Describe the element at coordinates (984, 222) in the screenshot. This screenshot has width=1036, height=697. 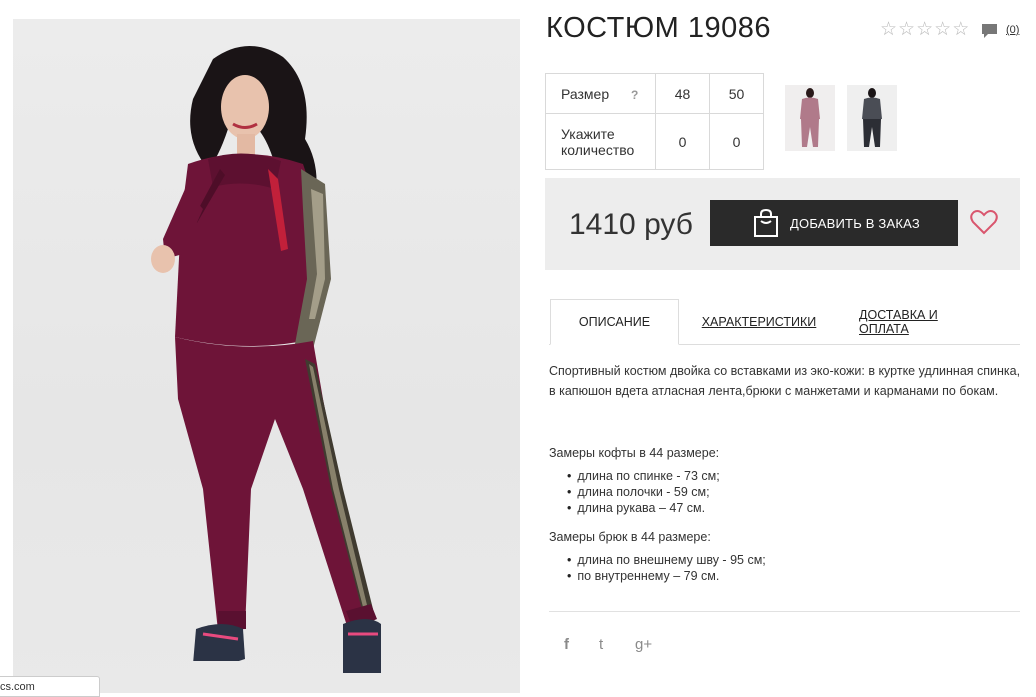
I see `heart-icon` at that location.